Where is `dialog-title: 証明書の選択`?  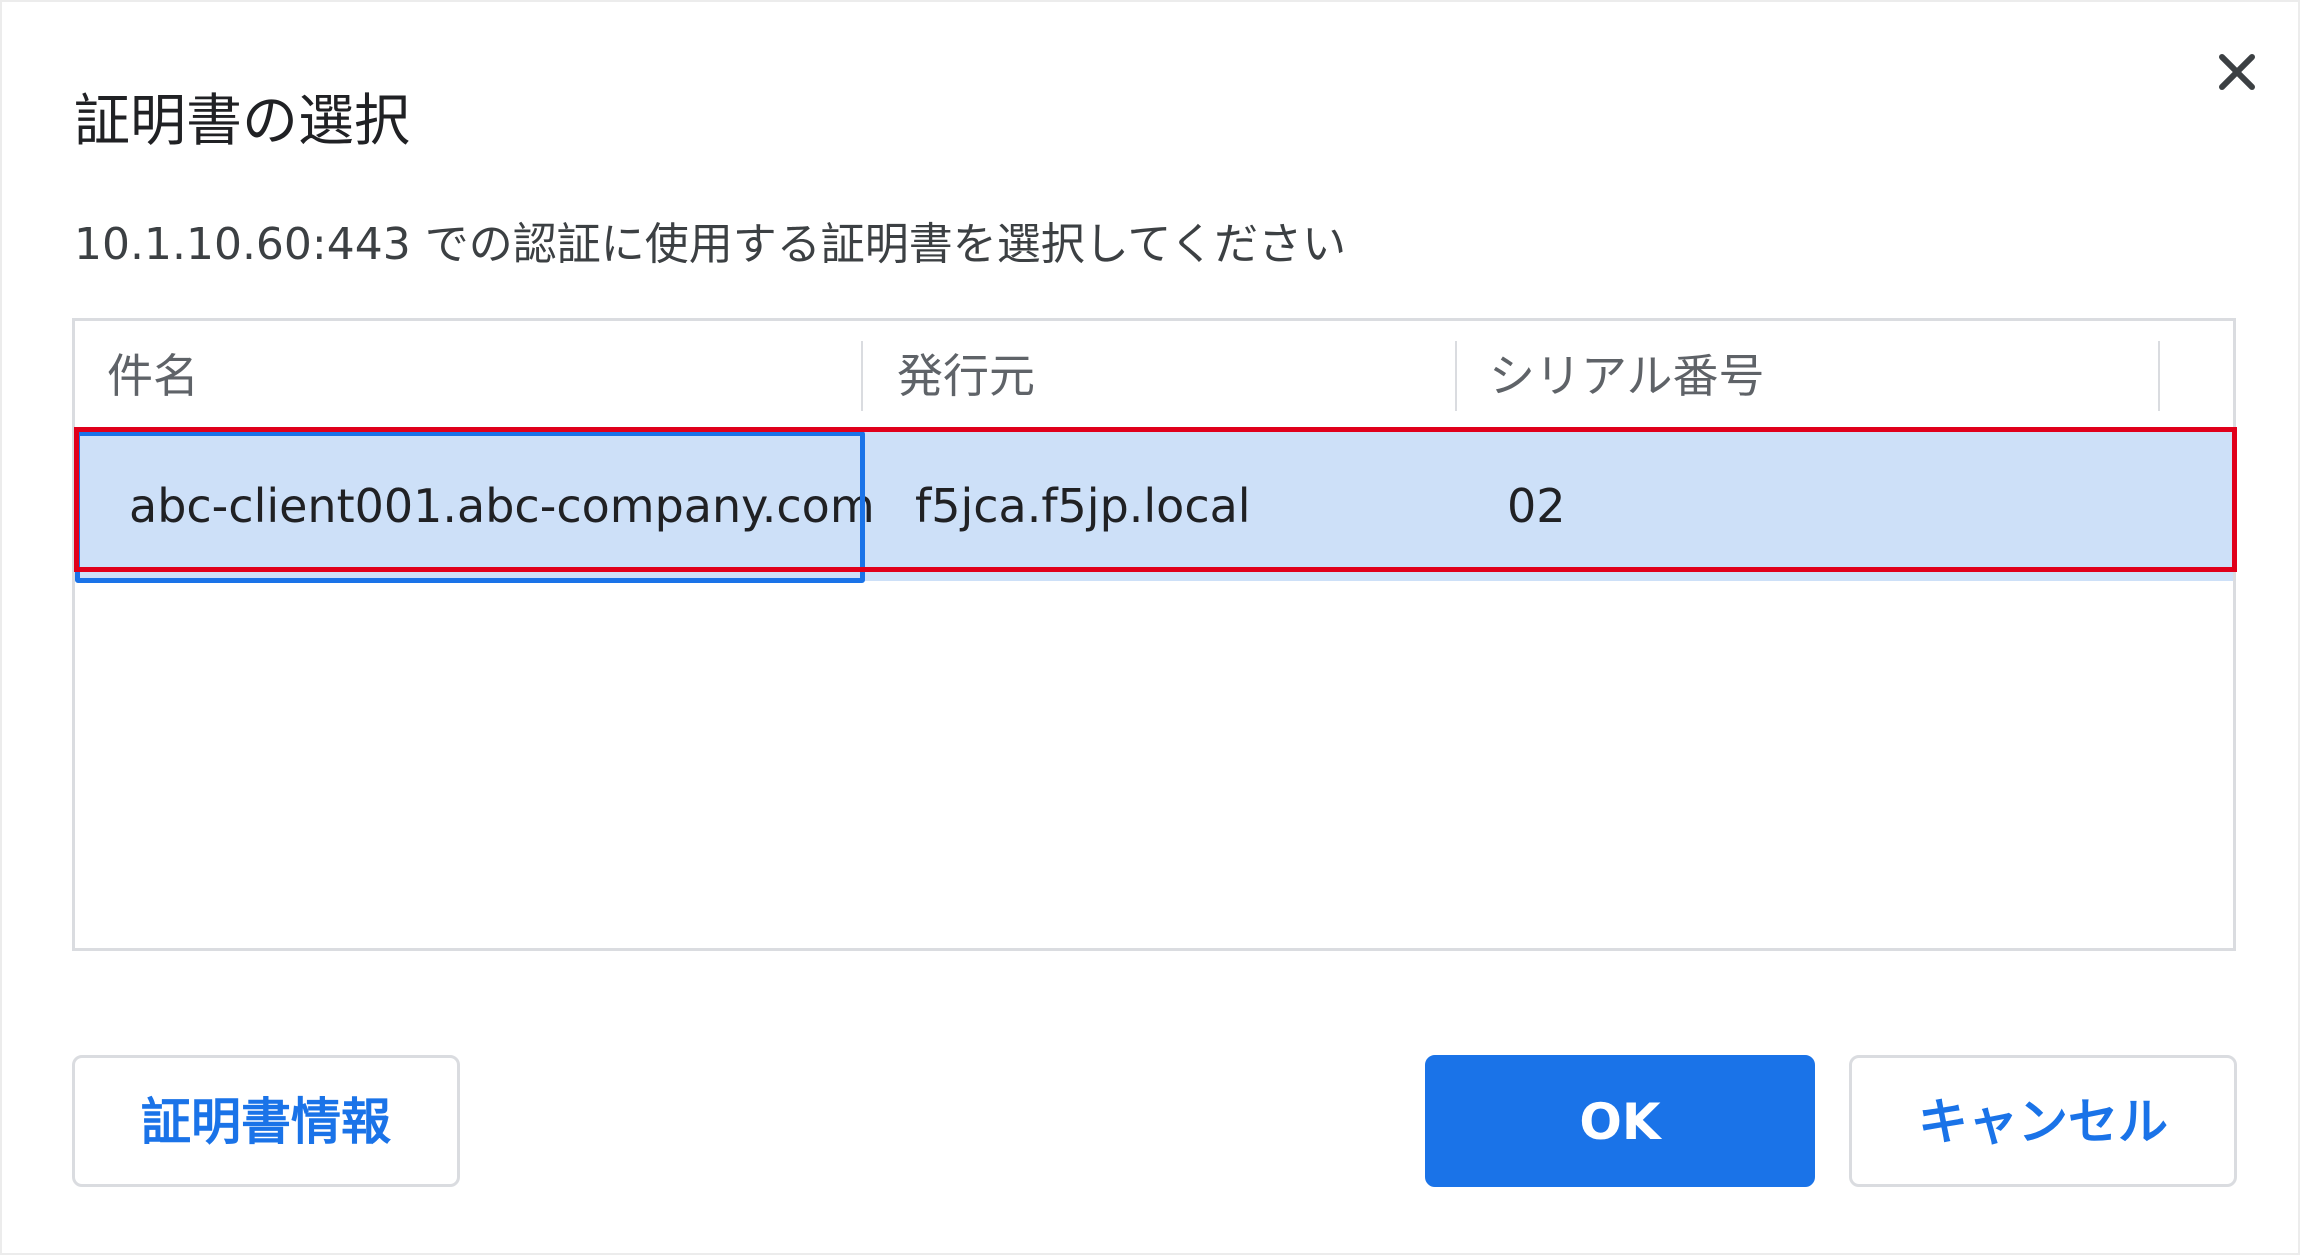
dialog-title: 証明書の選択 is located at coordinates (242, 121).